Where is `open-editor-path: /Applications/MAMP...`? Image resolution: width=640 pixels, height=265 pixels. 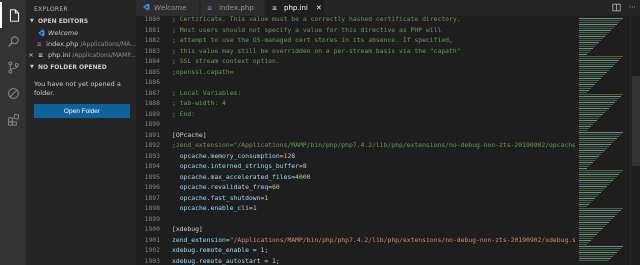
open-editor-path: /Applications/MAMP... is located at coordinates (104, 55).